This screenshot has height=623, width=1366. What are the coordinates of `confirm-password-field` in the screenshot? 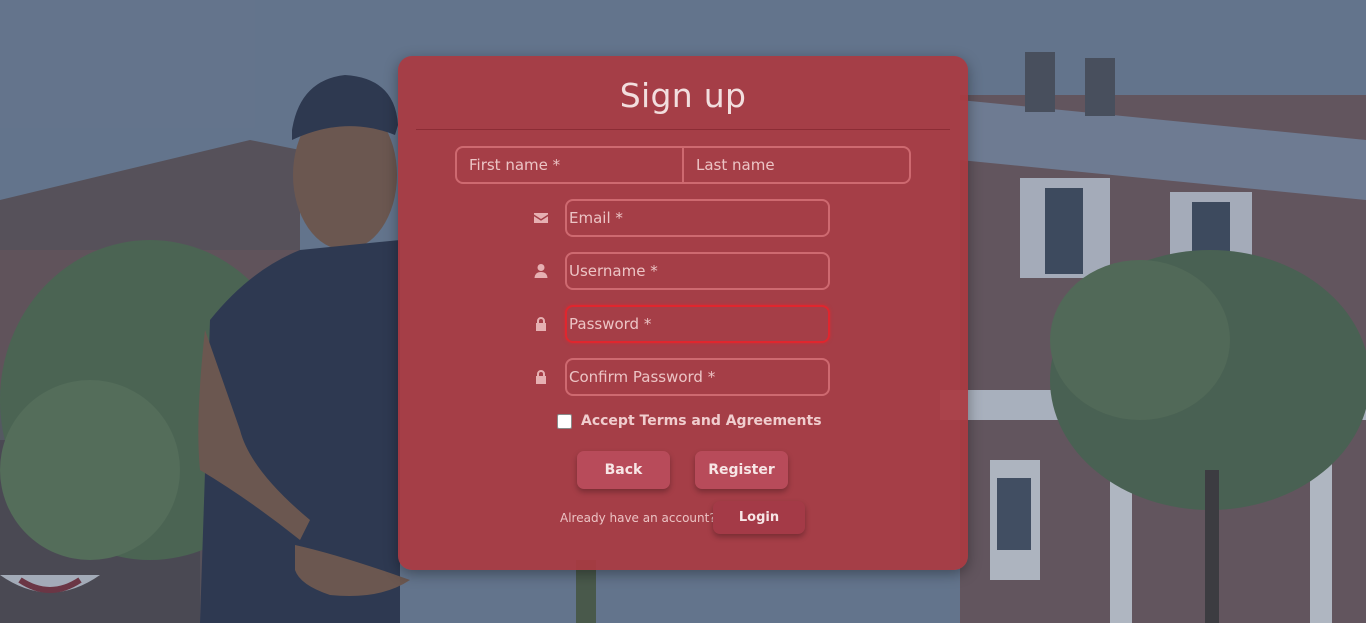 It's located at (680, 377).